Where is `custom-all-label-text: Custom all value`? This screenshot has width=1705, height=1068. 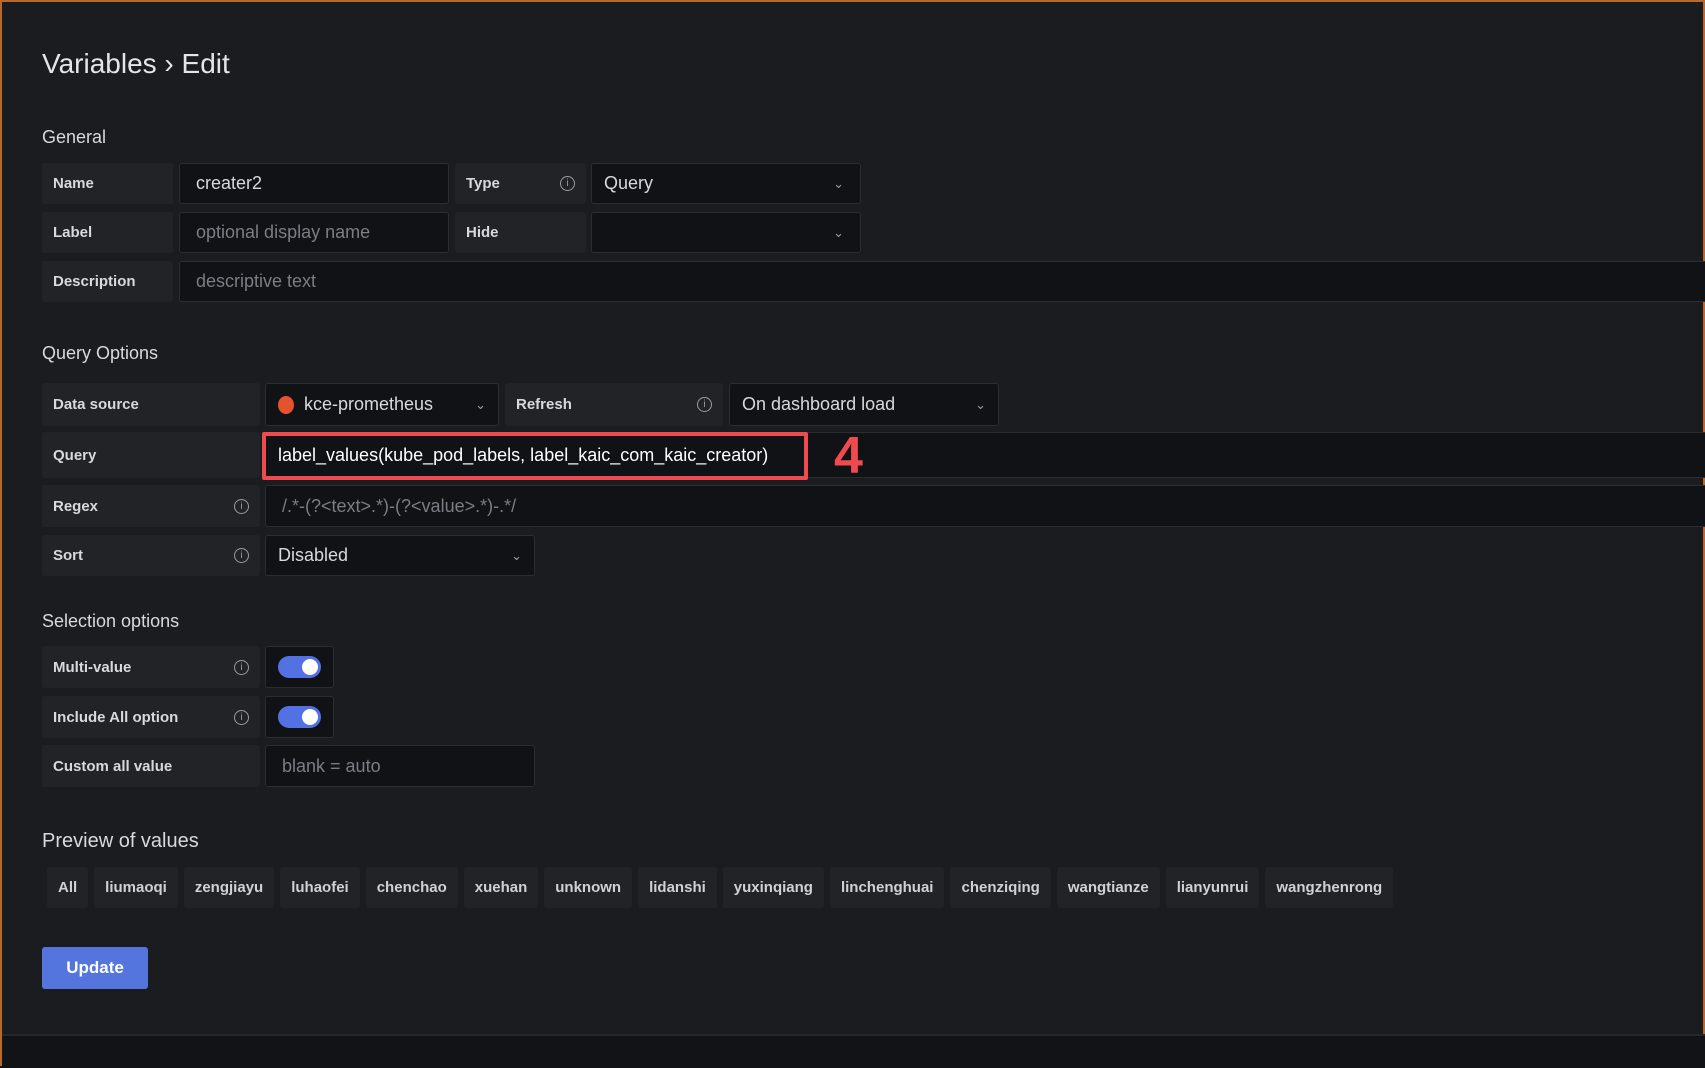
custom-all-label-text: Custom all value is located at coordinates (113, 766).